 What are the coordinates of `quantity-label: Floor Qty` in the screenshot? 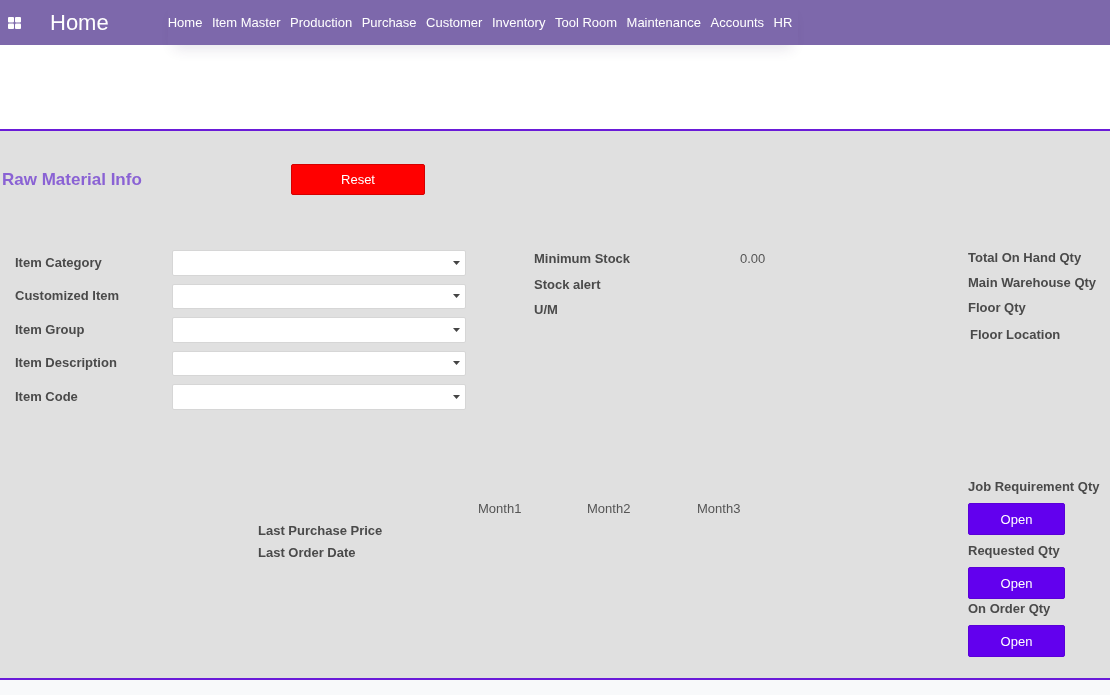 It's located at (997, 308).